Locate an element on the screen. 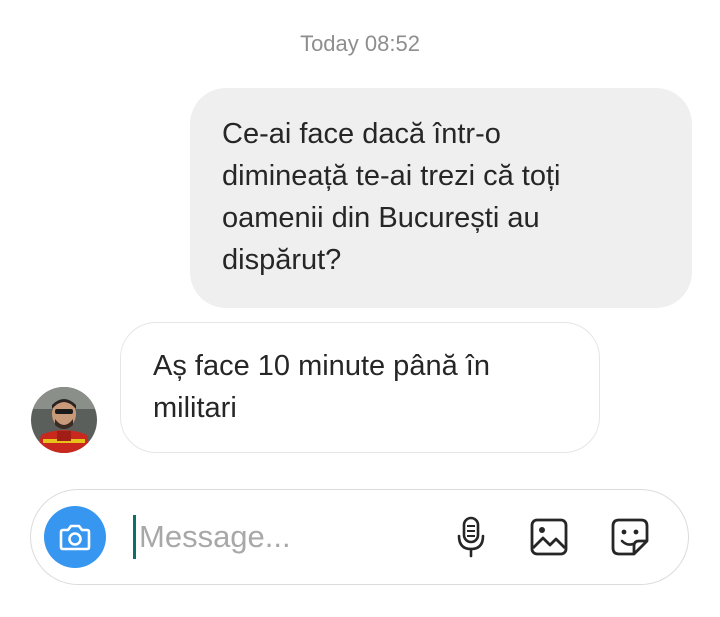  avatar is located at coordinates (64, 420).